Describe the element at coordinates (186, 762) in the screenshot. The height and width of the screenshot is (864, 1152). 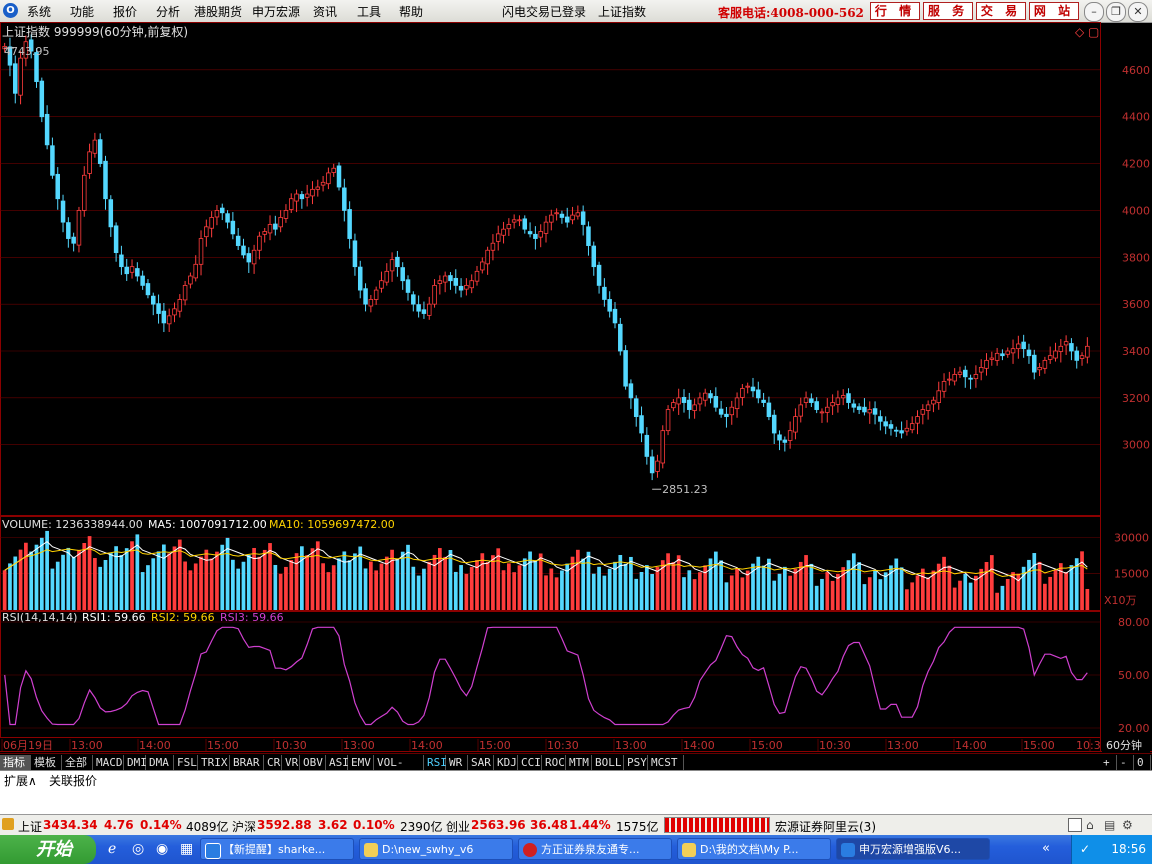
I see `tab-fsl: FSL` at that location.